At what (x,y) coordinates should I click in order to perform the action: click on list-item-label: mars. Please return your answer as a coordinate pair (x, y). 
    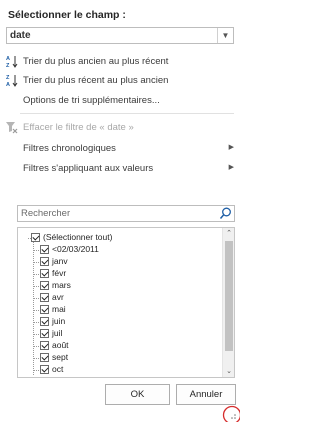
    Looking at the image, I should click on (61, 285).